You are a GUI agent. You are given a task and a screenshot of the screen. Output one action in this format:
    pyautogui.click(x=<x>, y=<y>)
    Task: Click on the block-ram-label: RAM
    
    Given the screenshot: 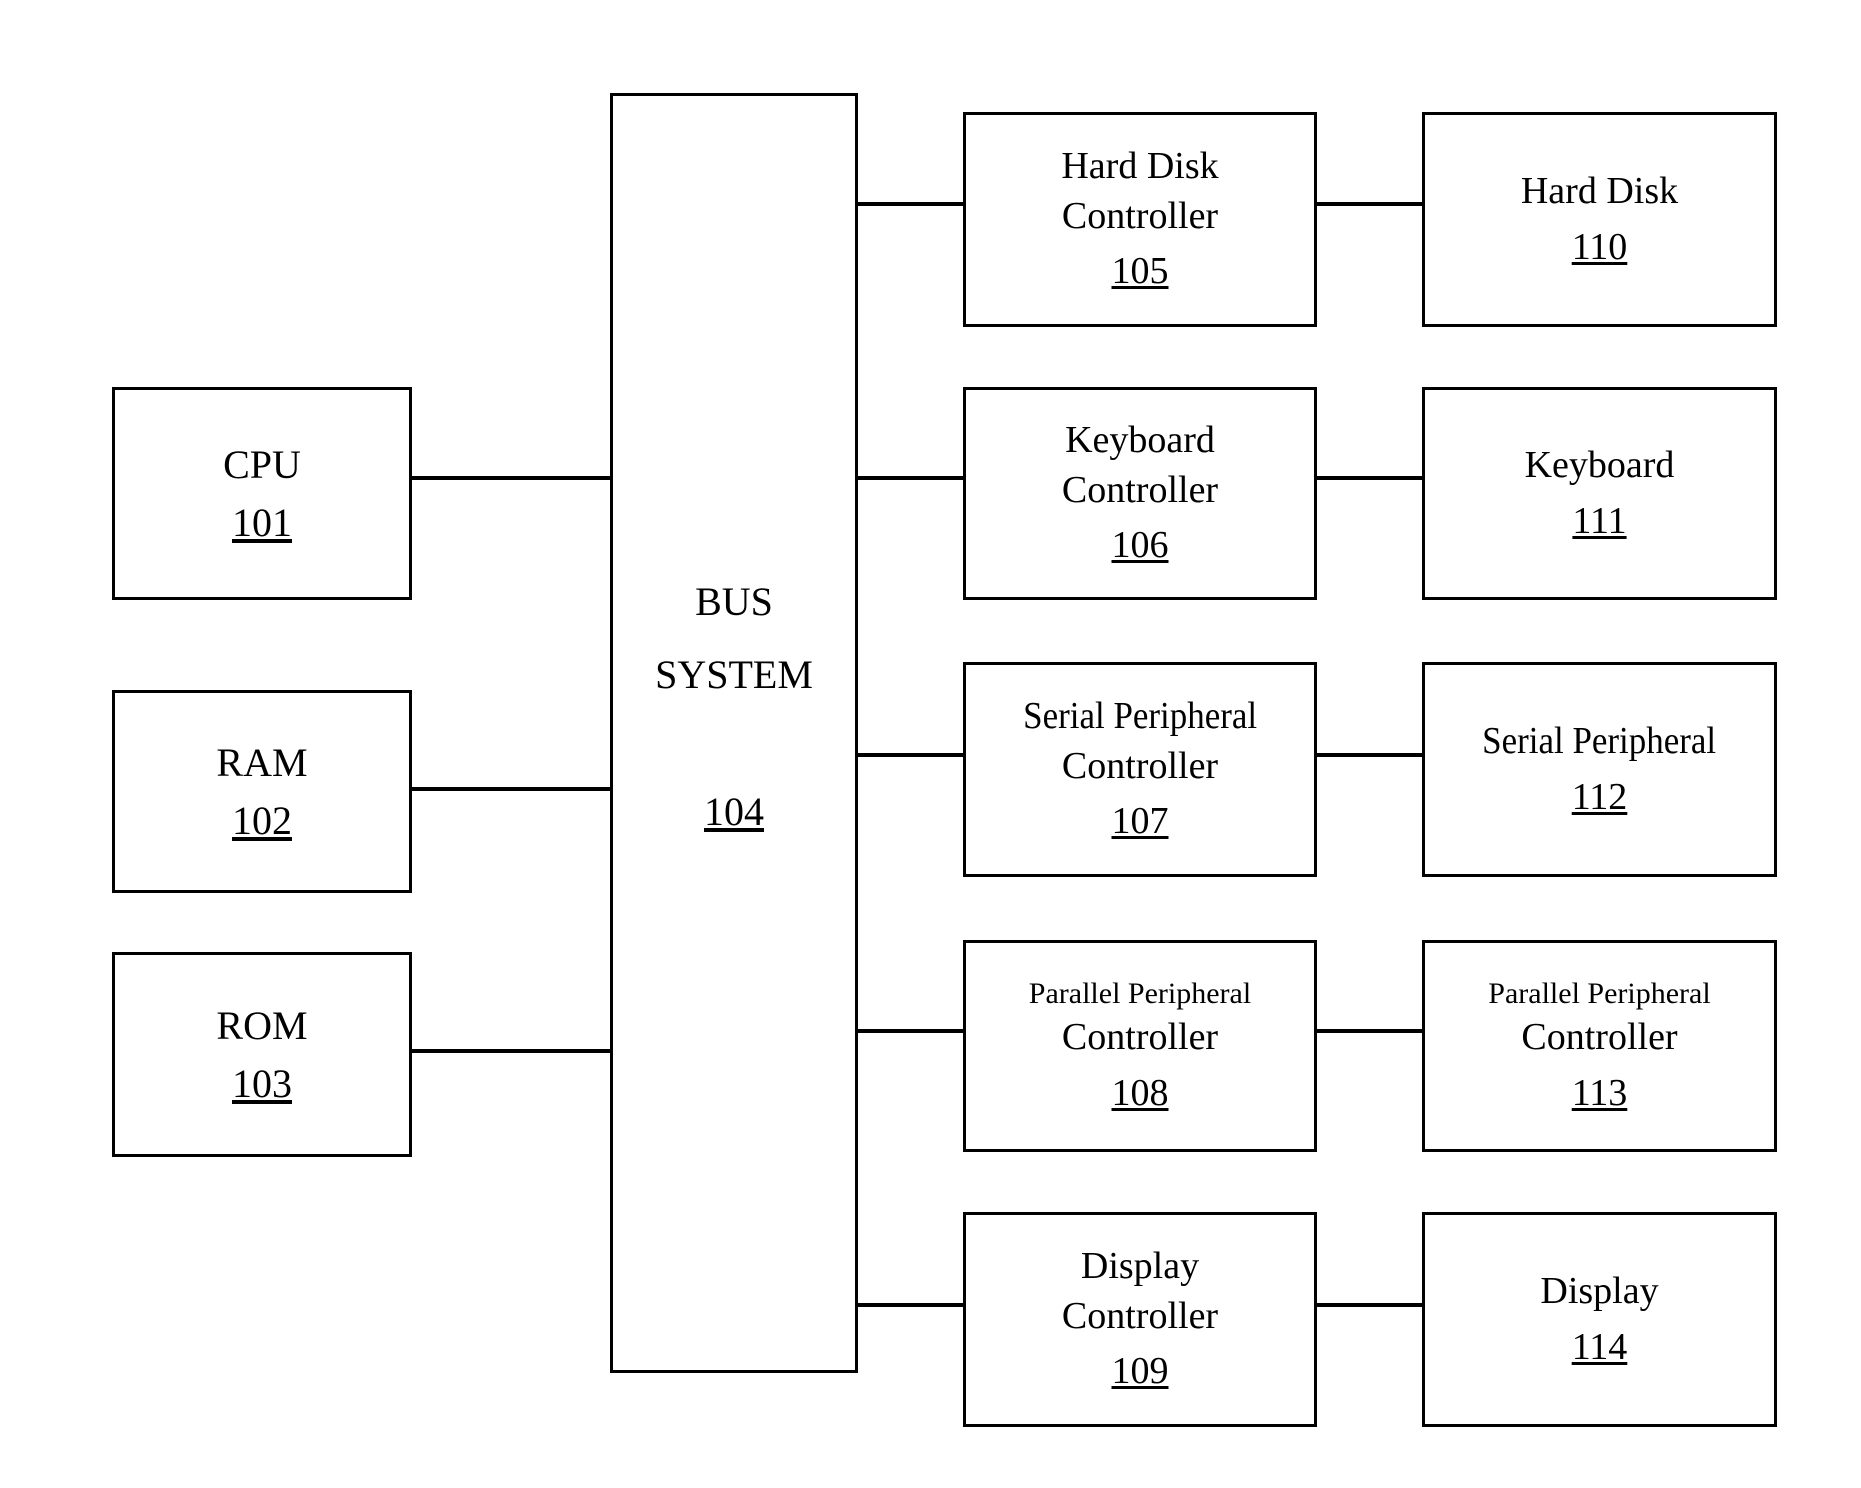 What is the action you would take?
    pyautogui.click(x=262, y=762)
    